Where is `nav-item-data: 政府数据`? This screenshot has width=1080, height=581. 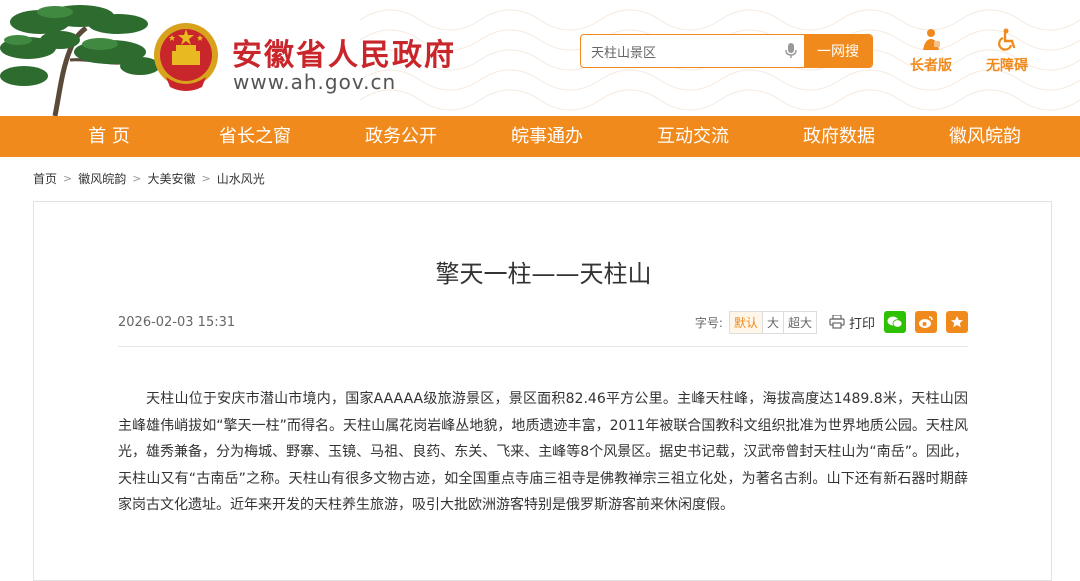
nav-item-data: 政府数据 is located at coordinates (839, 136).